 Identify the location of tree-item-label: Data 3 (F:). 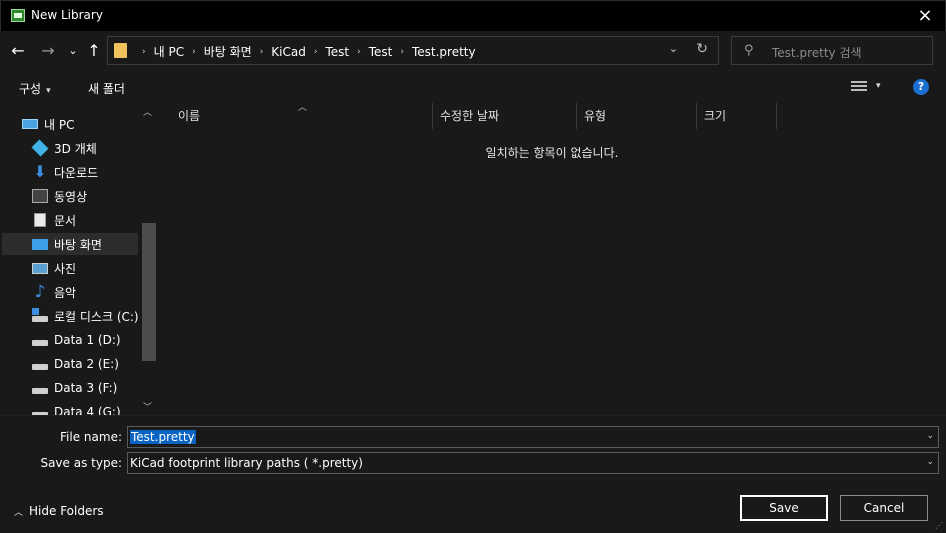
(86, 388).